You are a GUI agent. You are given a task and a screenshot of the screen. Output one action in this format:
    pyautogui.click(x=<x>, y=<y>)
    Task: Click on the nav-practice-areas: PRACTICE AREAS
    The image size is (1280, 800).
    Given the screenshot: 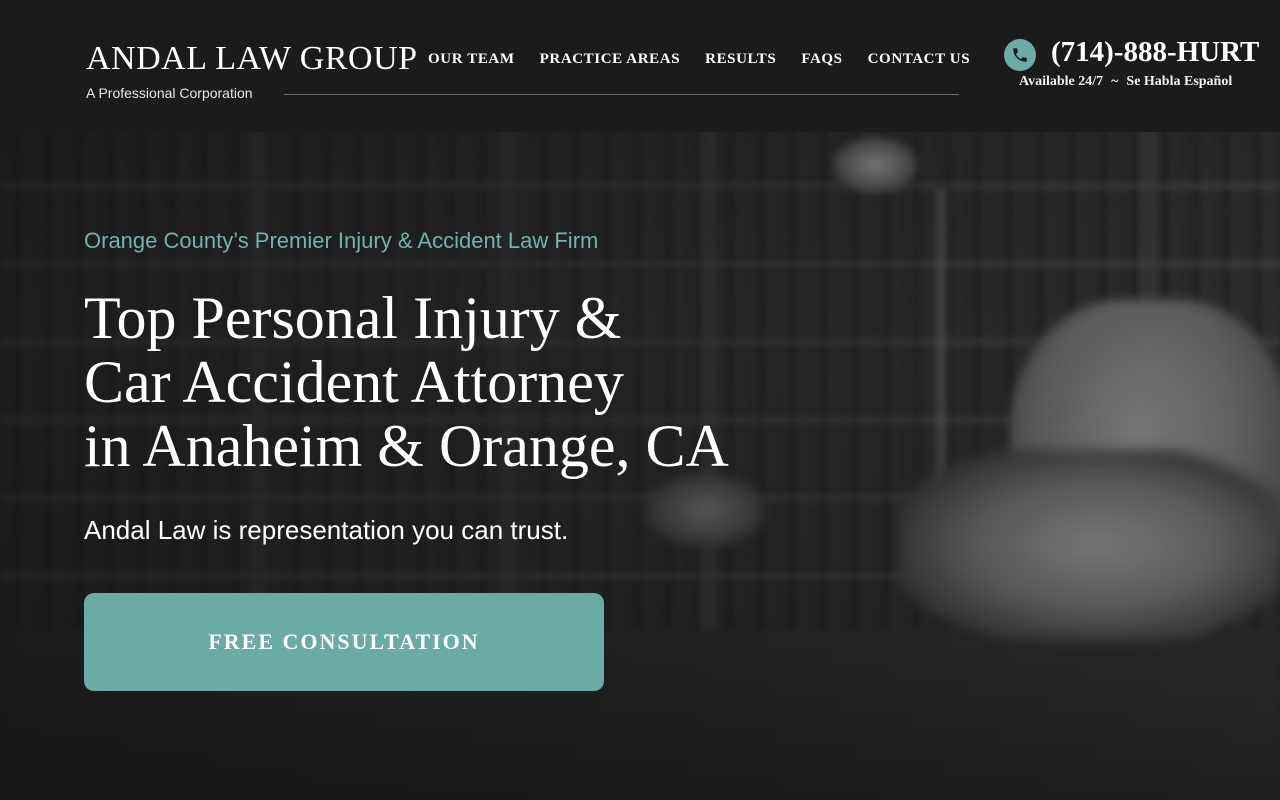 What is the action you would take?
    pyautogui.click(x=610, y=59)
    